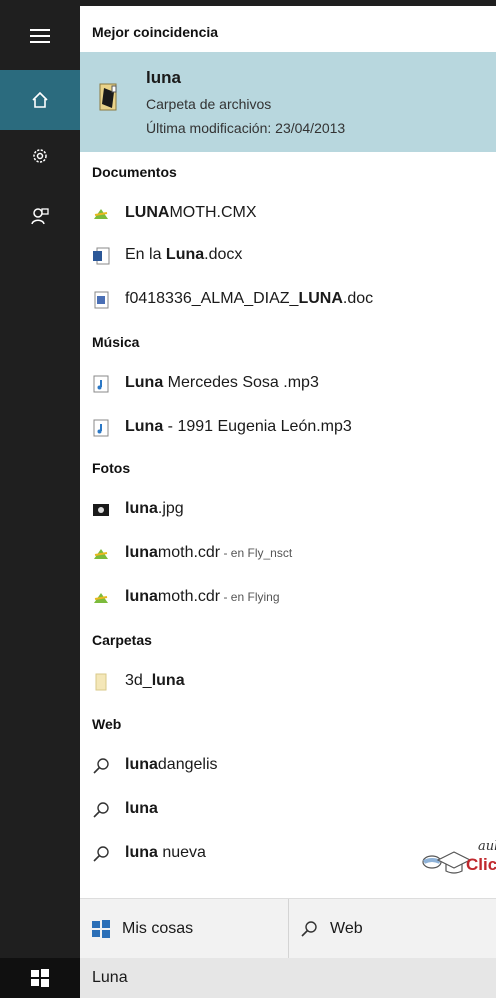  What do you see at coordinates (487, 846) in the screenshot?
I see `logo-text-aula: aula` at bounding box center [487, 846].